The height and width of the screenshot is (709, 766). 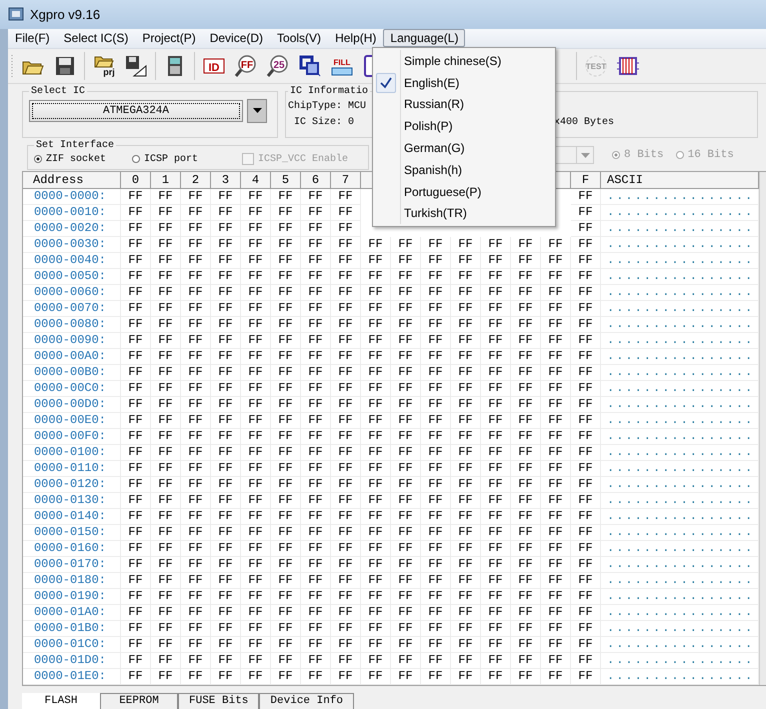 I want to click on tab: FLASH, so click(x=61, y=701).